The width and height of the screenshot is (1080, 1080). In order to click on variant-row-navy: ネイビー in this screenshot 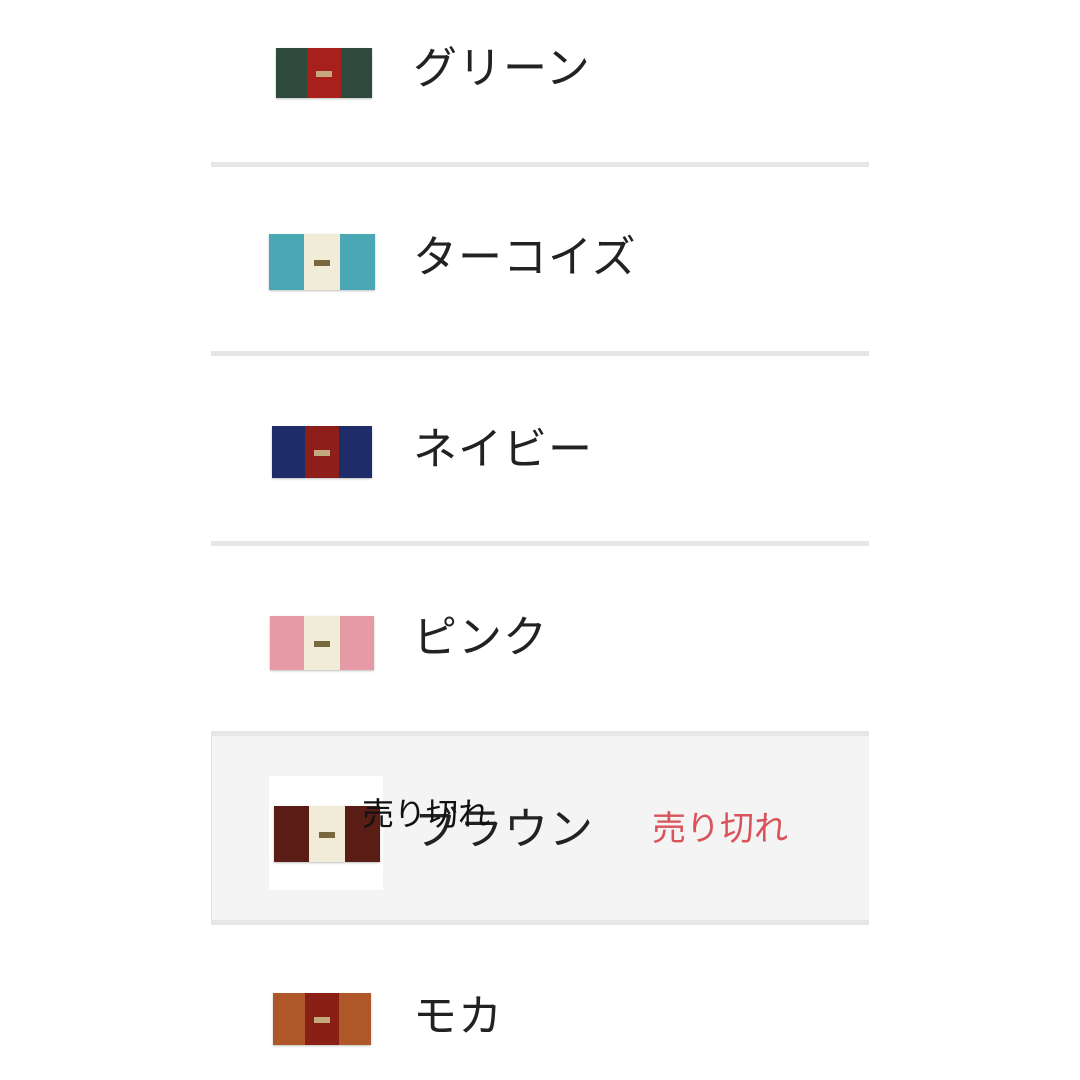, I will do `click(540, 448)`.